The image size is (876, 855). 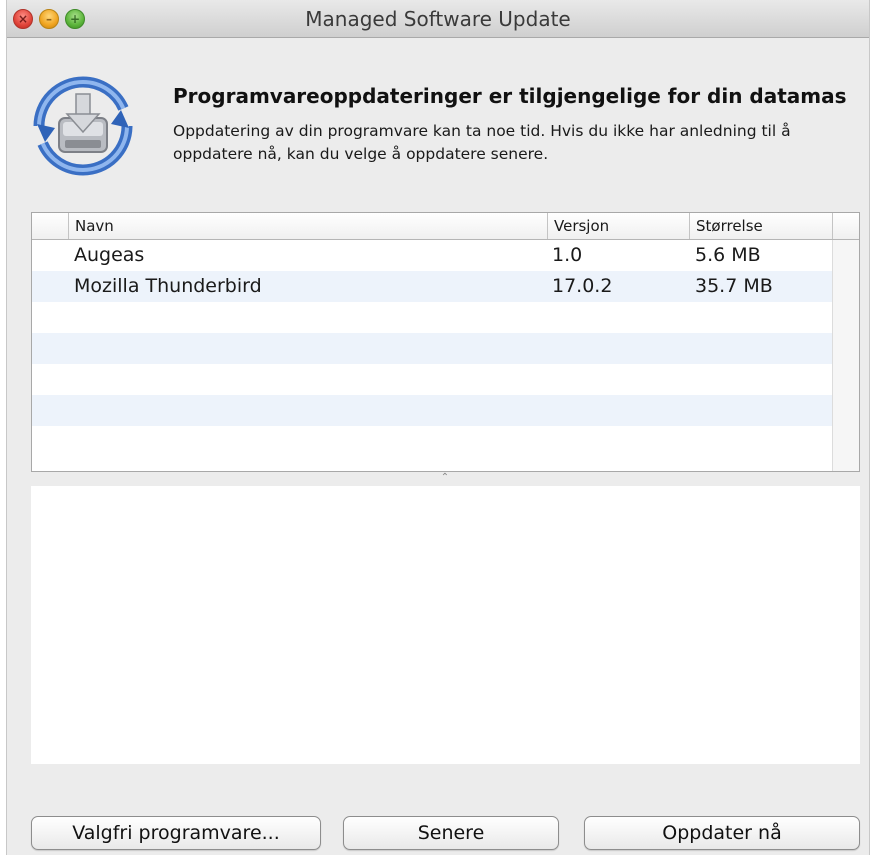 What do you see at coordinates (845, 226) in the screenshot?
I see `column-header-spacer` at bounding box center [845, 226].